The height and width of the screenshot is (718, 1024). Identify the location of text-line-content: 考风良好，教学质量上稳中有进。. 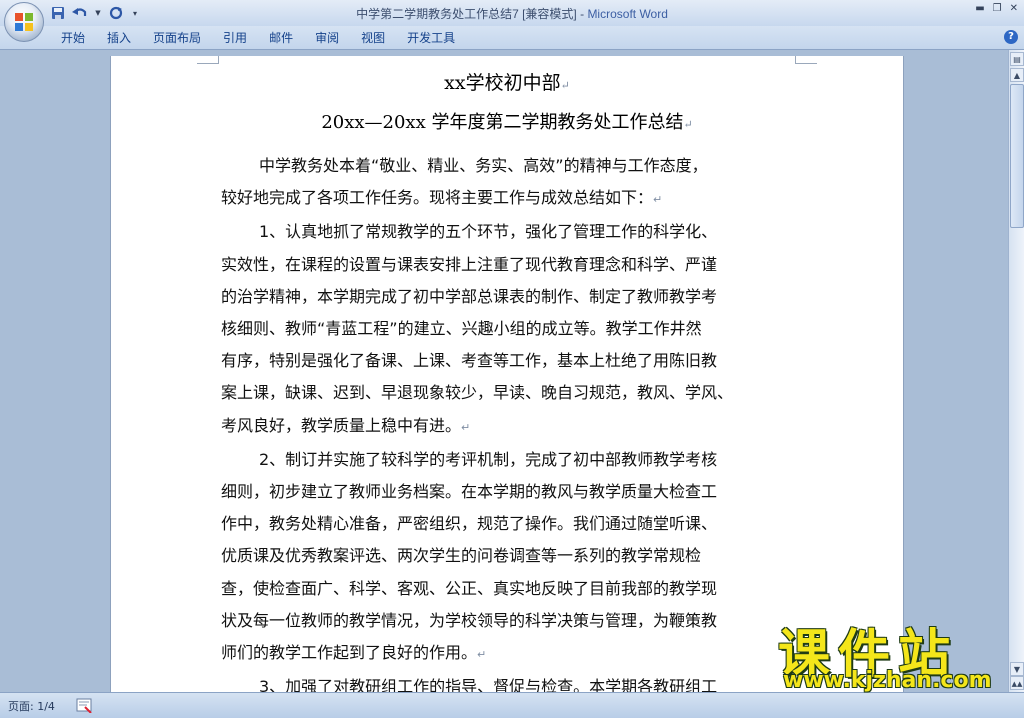
(341, 425).